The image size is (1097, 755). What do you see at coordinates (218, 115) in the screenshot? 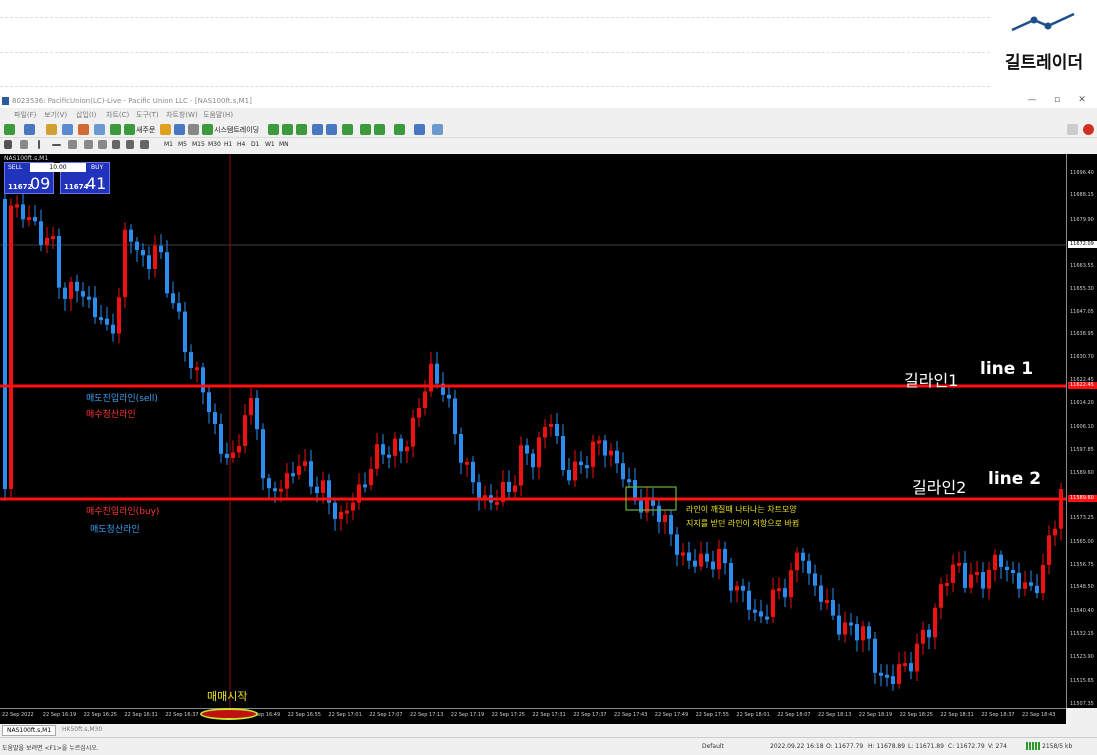
I see `menu-help: 도움말(H)` at bounding box center [218, 115].